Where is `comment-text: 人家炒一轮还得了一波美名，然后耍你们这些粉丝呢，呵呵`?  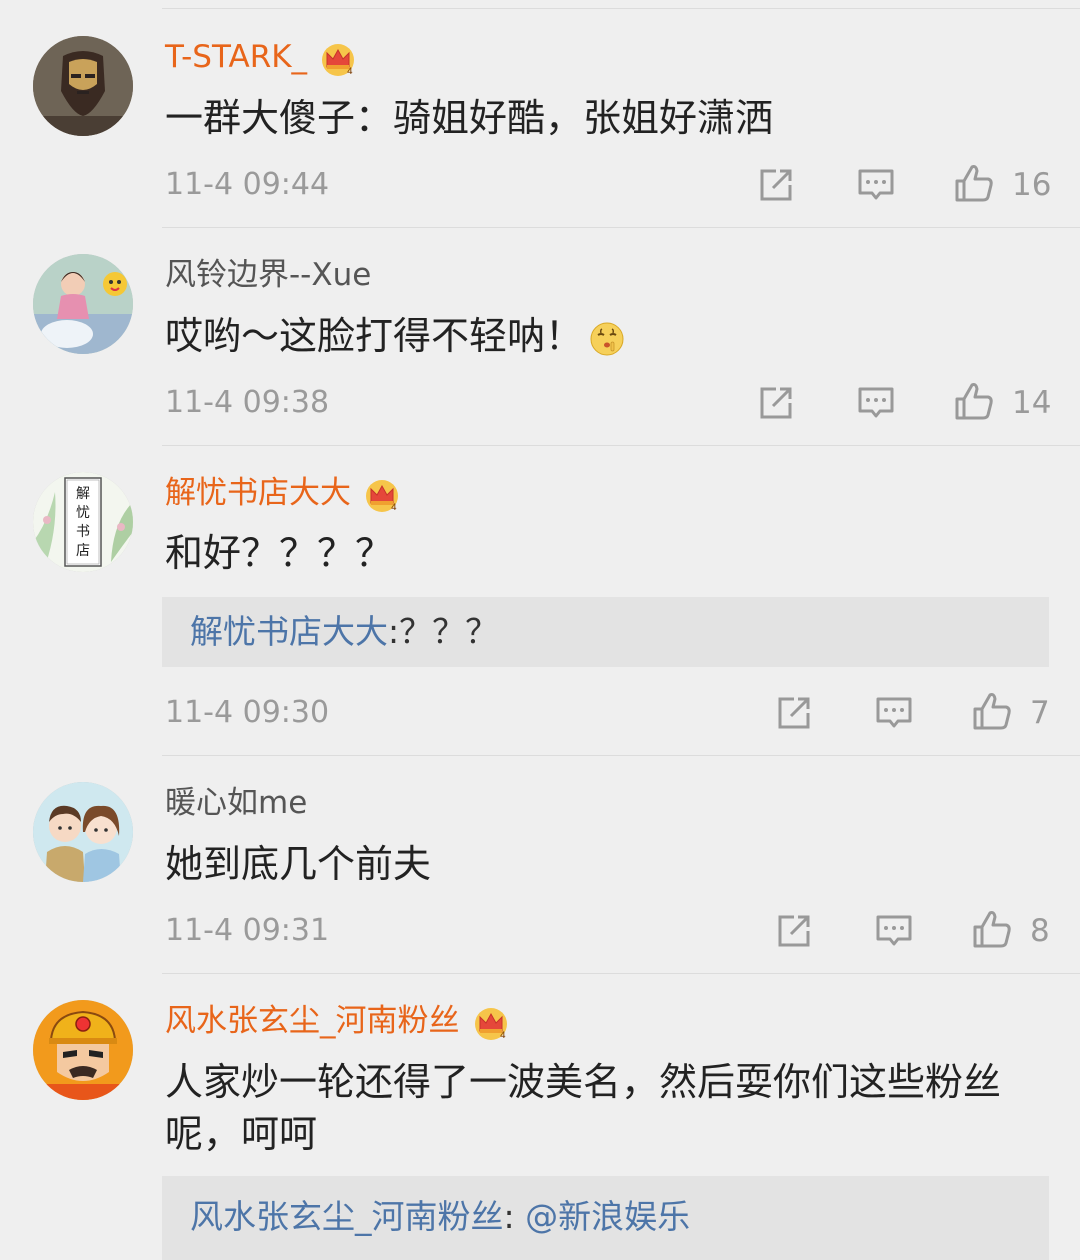
comment-text: 人家炒一轮还得了一波美名，然后耍你们这些粉丝呢，呵呵 is located at coordinates (583, 1108).